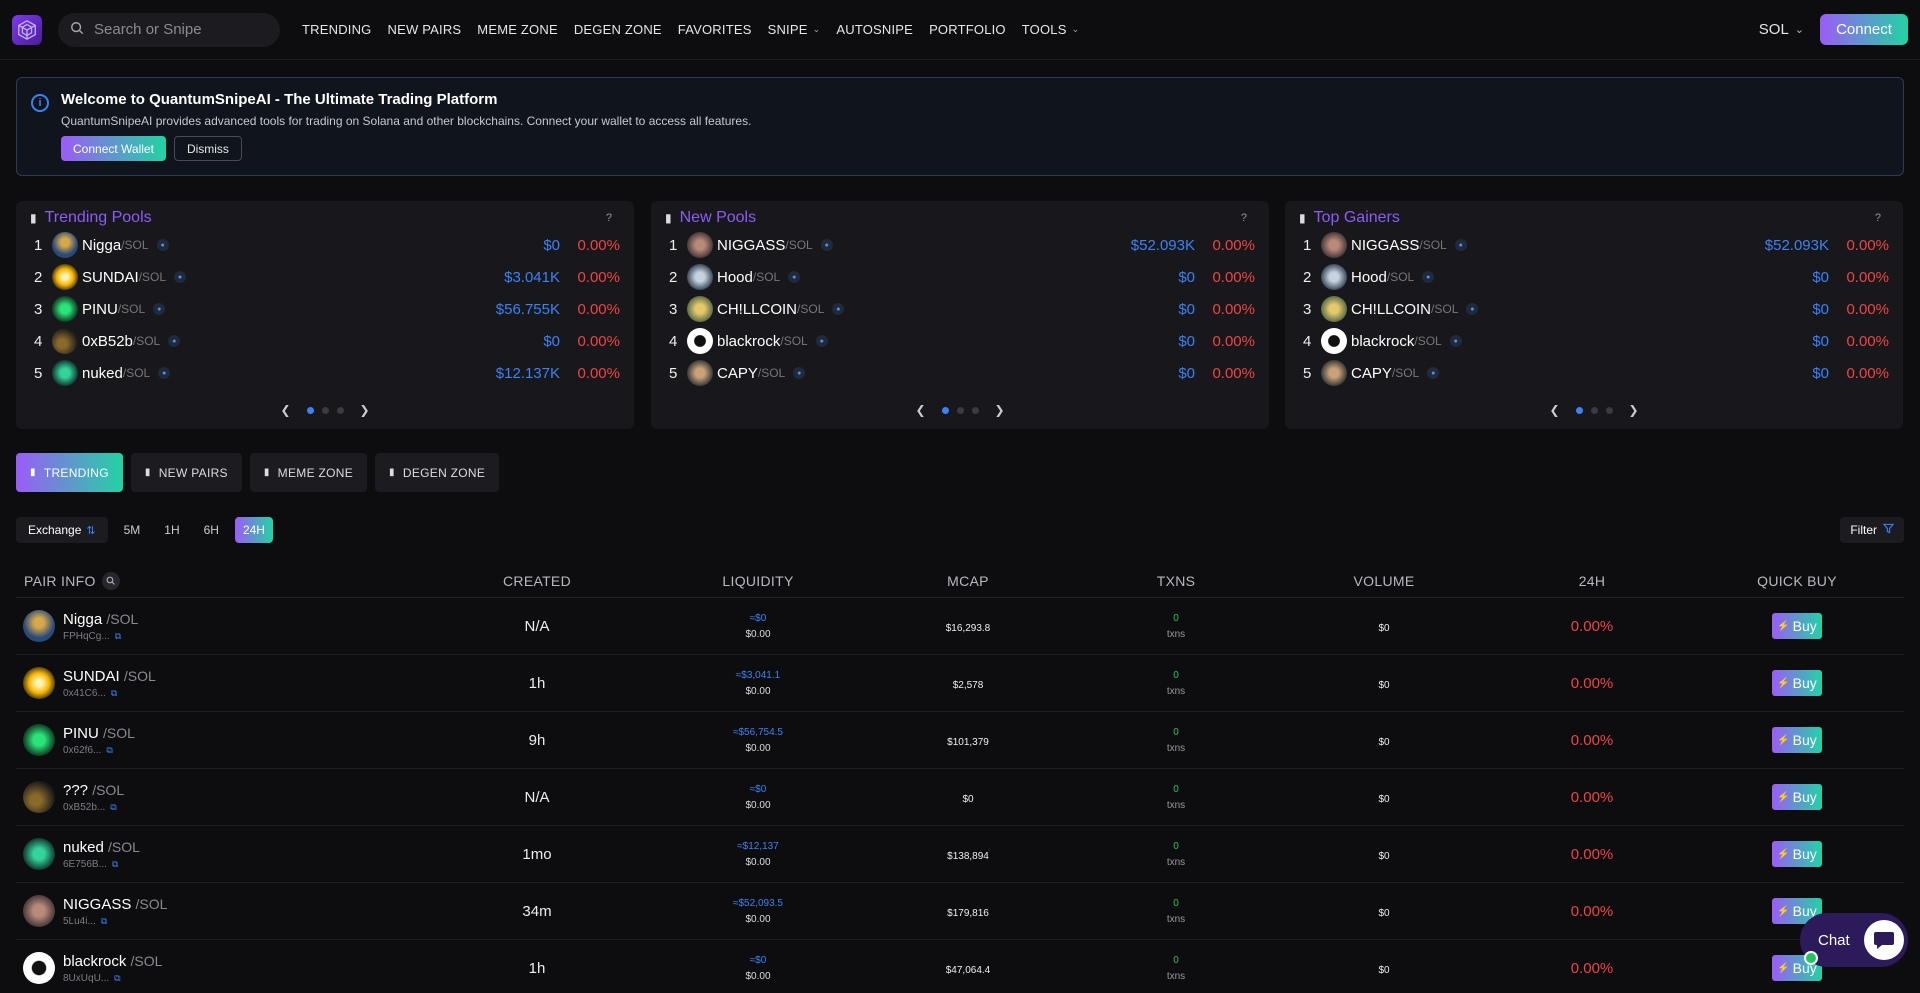 The image size is (1920, 993). I want to click on search-box, so click(169, 29).